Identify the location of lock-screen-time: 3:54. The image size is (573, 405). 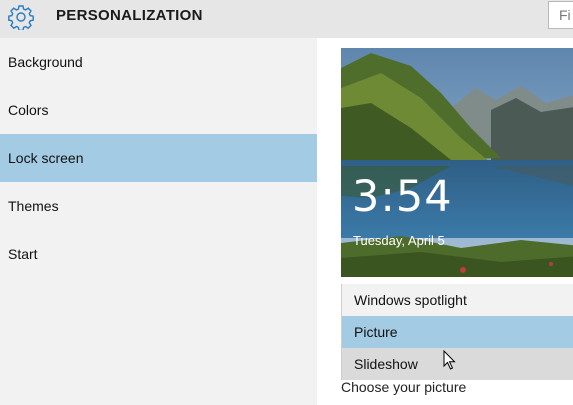
(402, 197).